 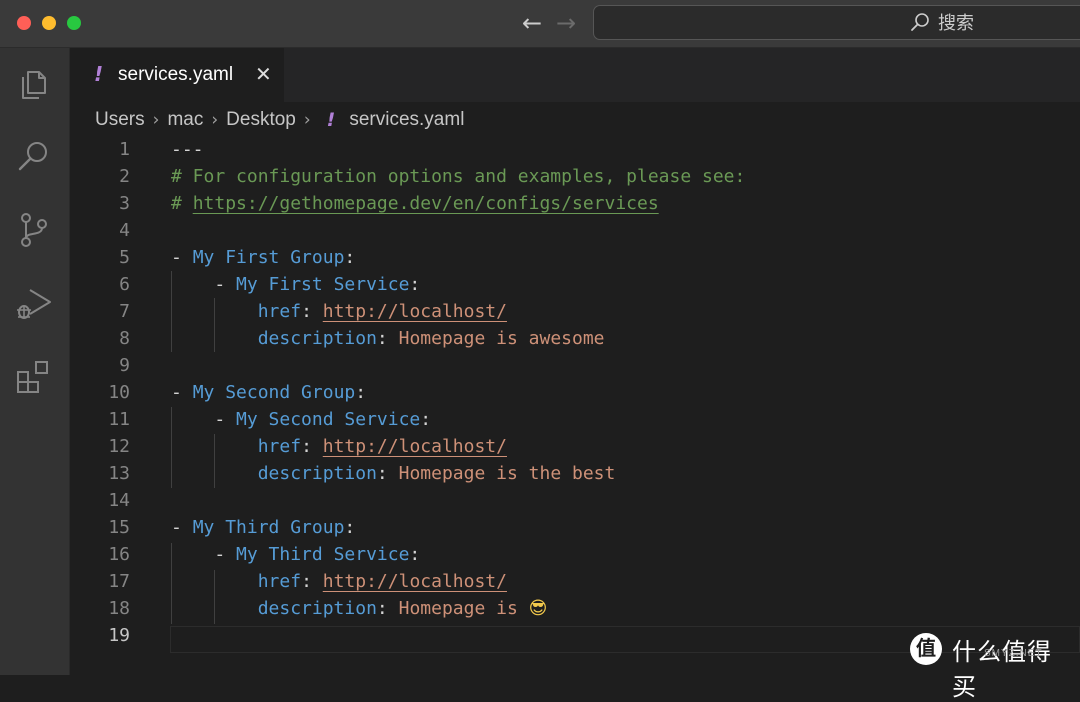 What do you see at coordinates (575, 284) in the screenshot?
I see `code-line: 6 - My First Service:` at bounding box center [575, 284].